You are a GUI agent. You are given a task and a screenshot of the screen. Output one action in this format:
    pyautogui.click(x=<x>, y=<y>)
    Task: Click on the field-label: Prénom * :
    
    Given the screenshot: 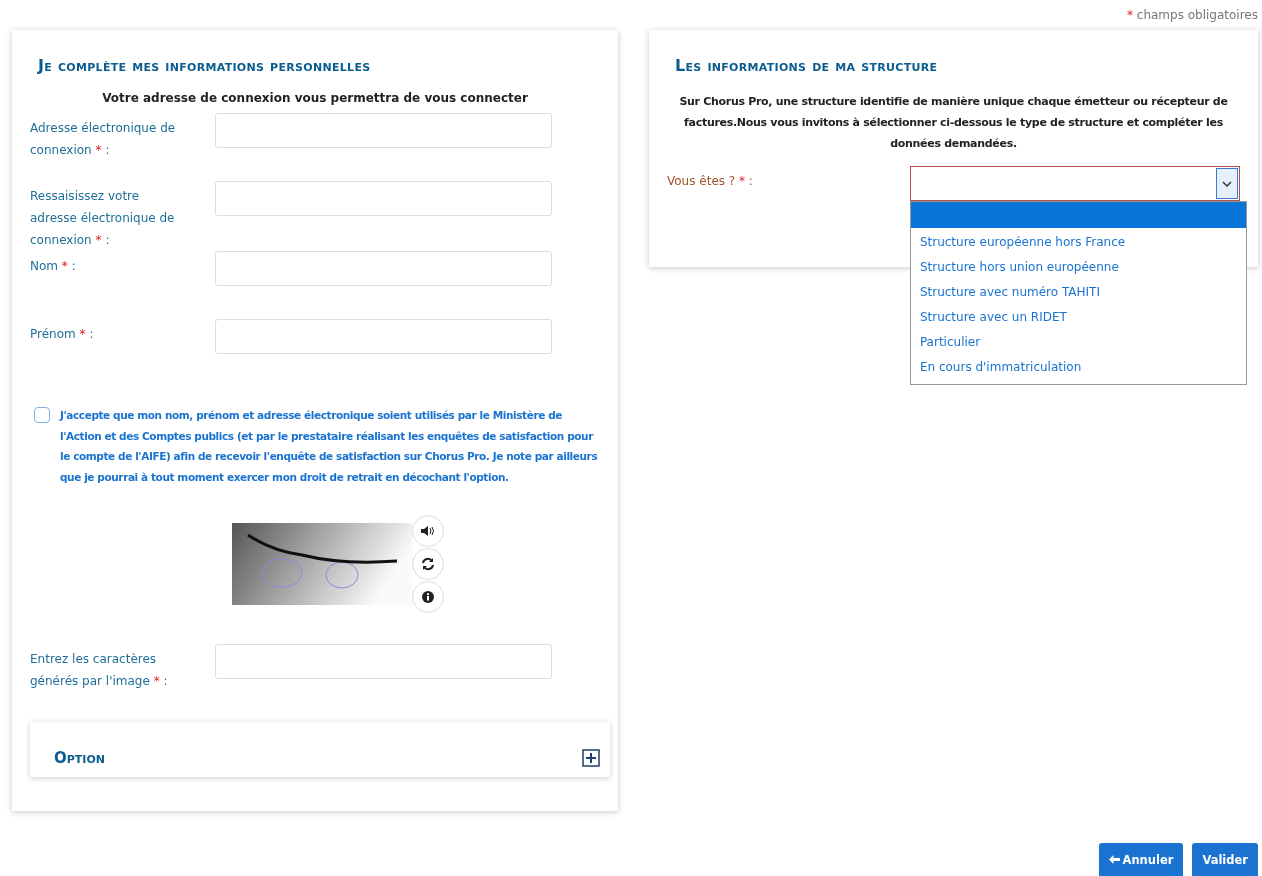 What is the action you would take?
    pyautogui.click(x=62, y=334)
    